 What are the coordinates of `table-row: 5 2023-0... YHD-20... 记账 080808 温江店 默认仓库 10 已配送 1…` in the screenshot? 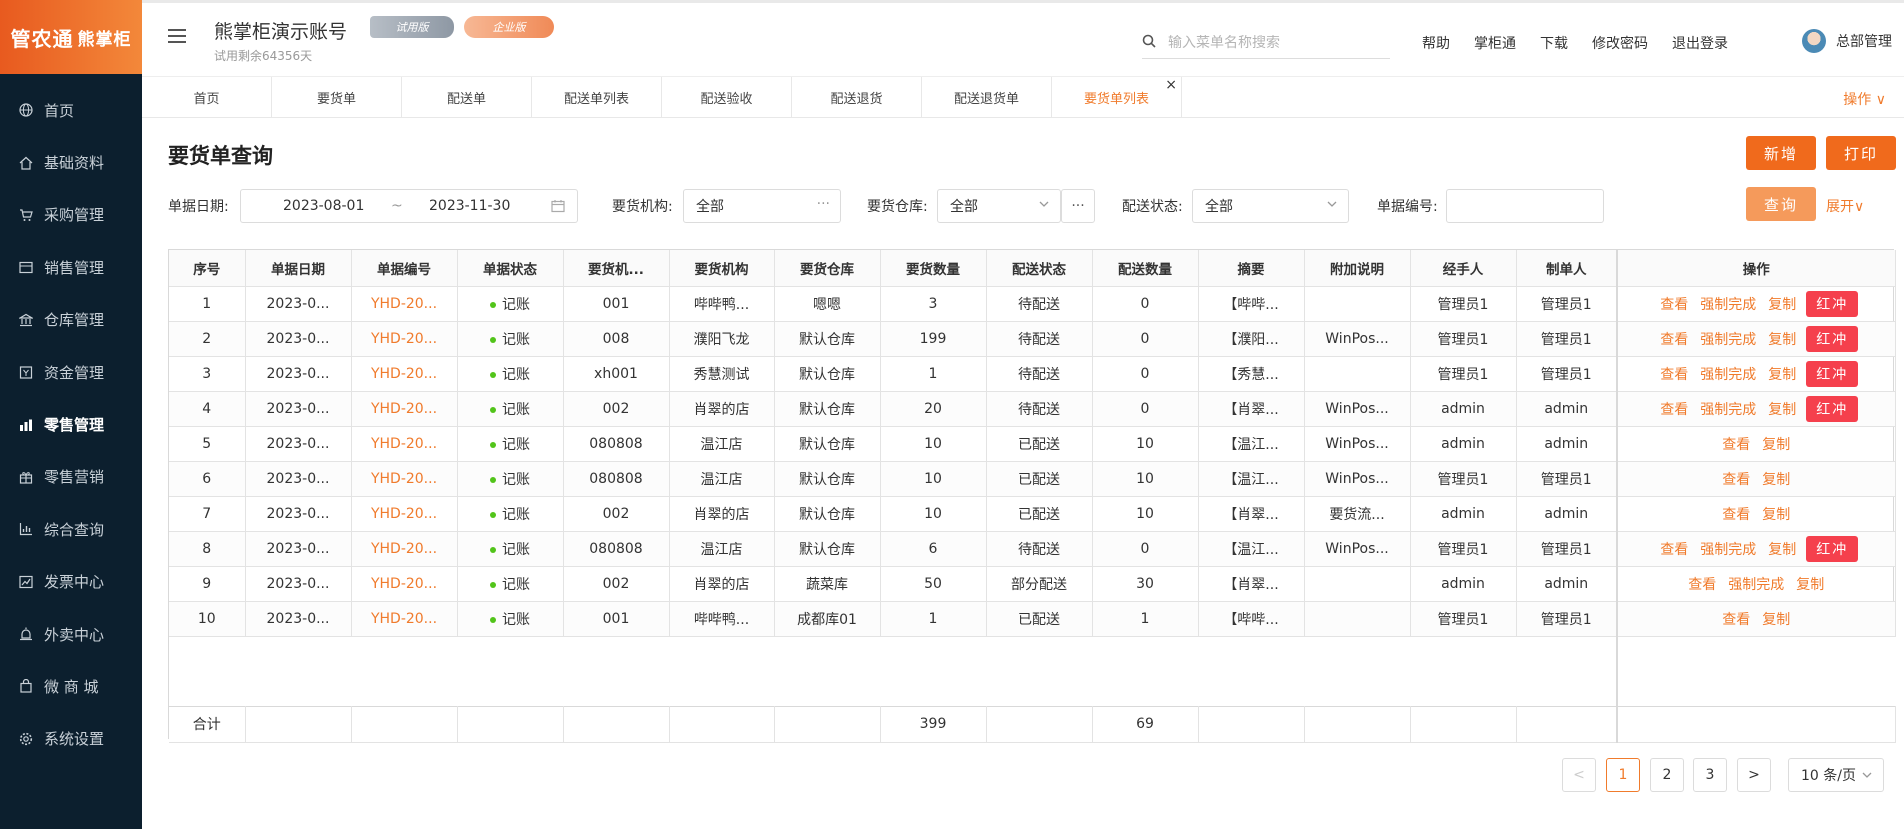 It's located at (1032, 444).